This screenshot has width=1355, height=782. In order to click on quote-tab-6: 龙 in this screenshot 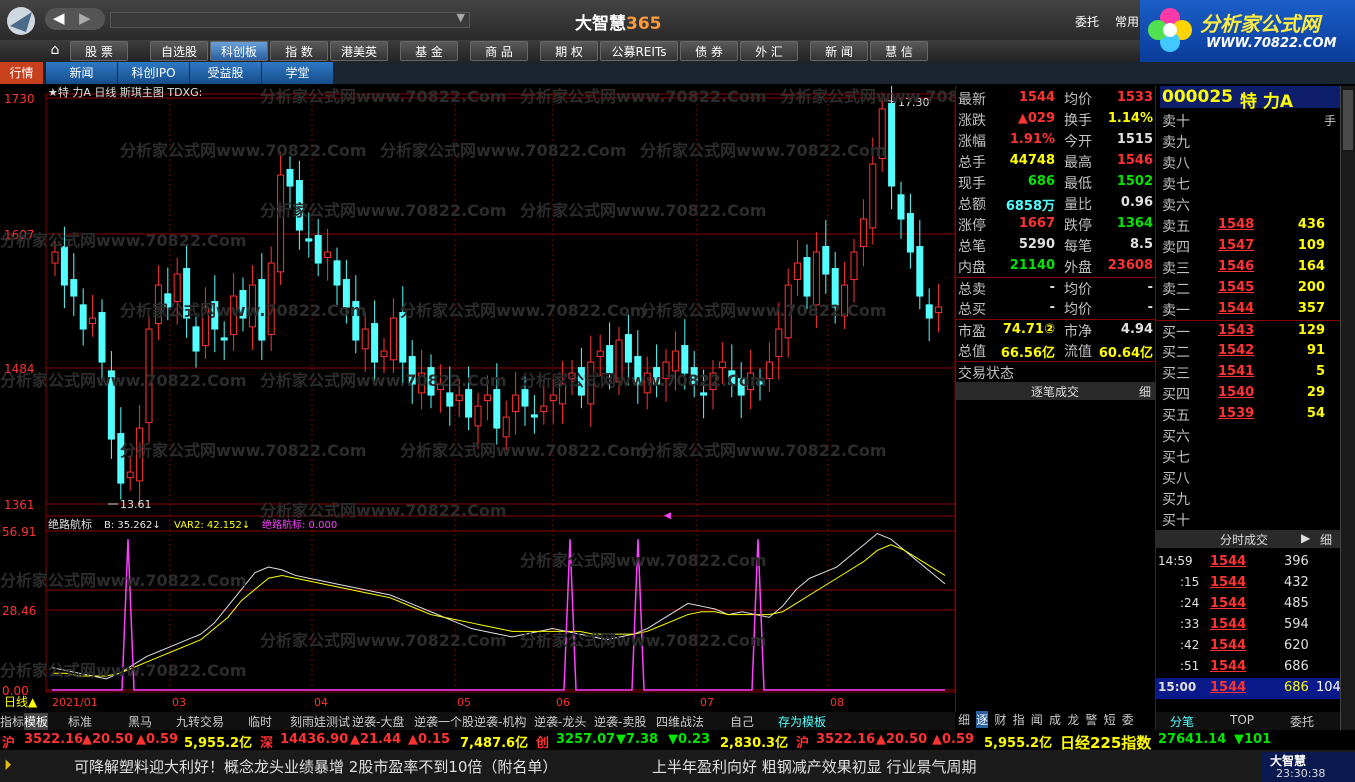, I will do `click(1073, 719)`.